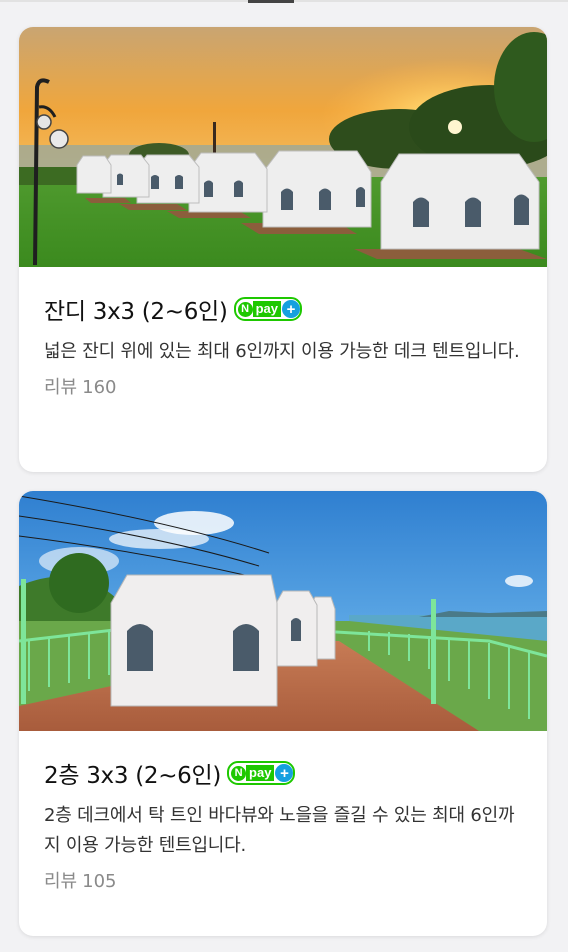  Describe the element at coordinates (136, 312) in the screenshot. I see `room-title: 잔디 3x3 (2~6인)` at that location.